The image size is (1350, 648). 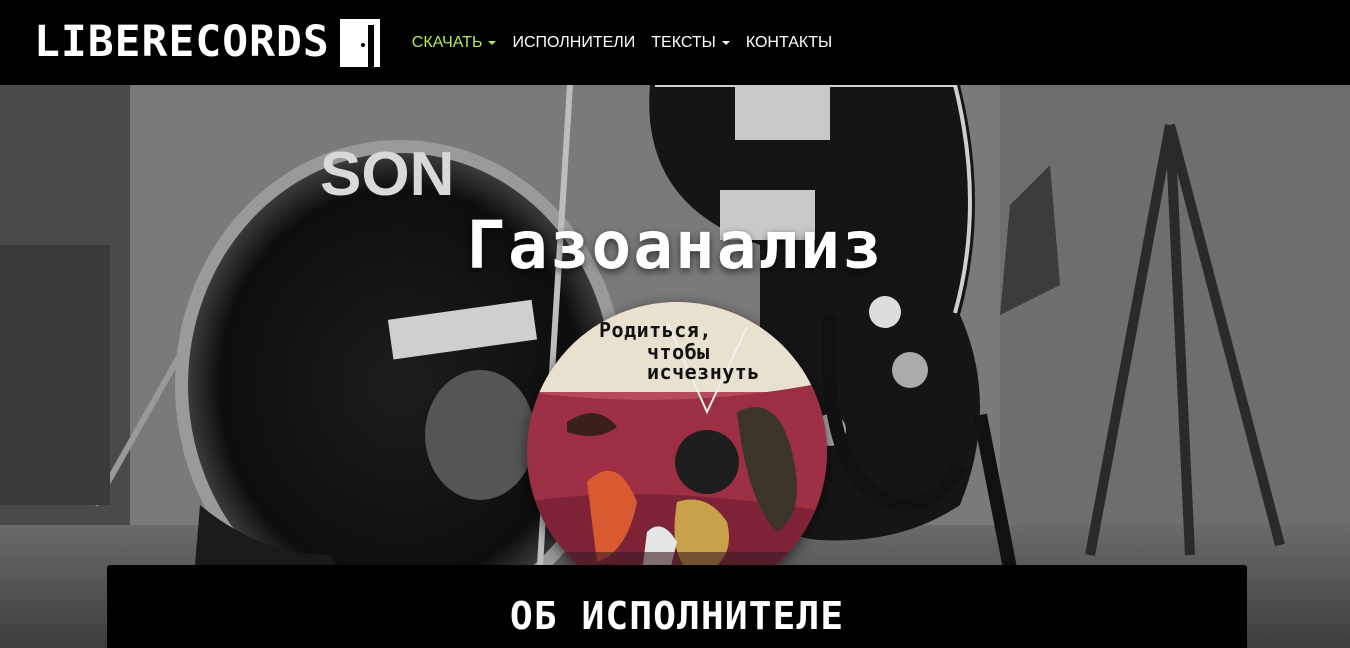 What do you see at coordinates (359, 42) in the screenshot?
I see `door-icon` at bounding box center [359, 42].